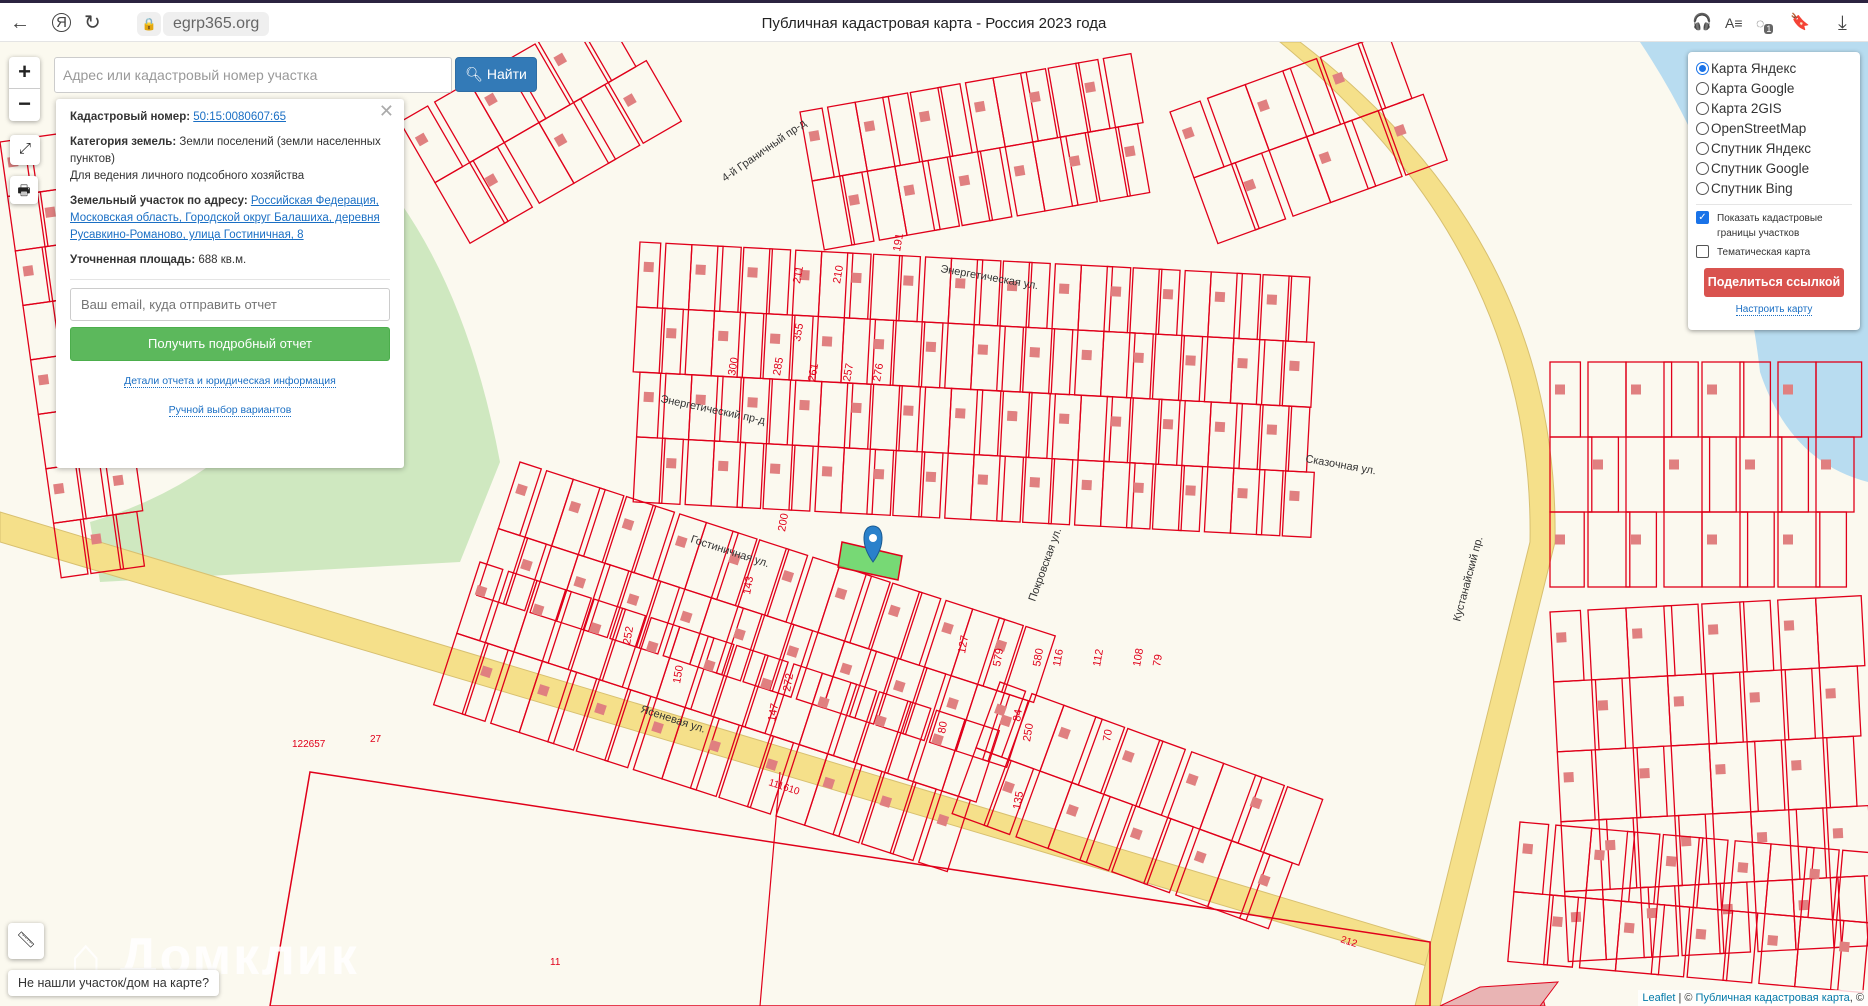  What do you see at coordinates (239, 117) in the screenshot?
I see `cadastral-number-link: 50:15:0080607:65` at bounding box center [239, 117].